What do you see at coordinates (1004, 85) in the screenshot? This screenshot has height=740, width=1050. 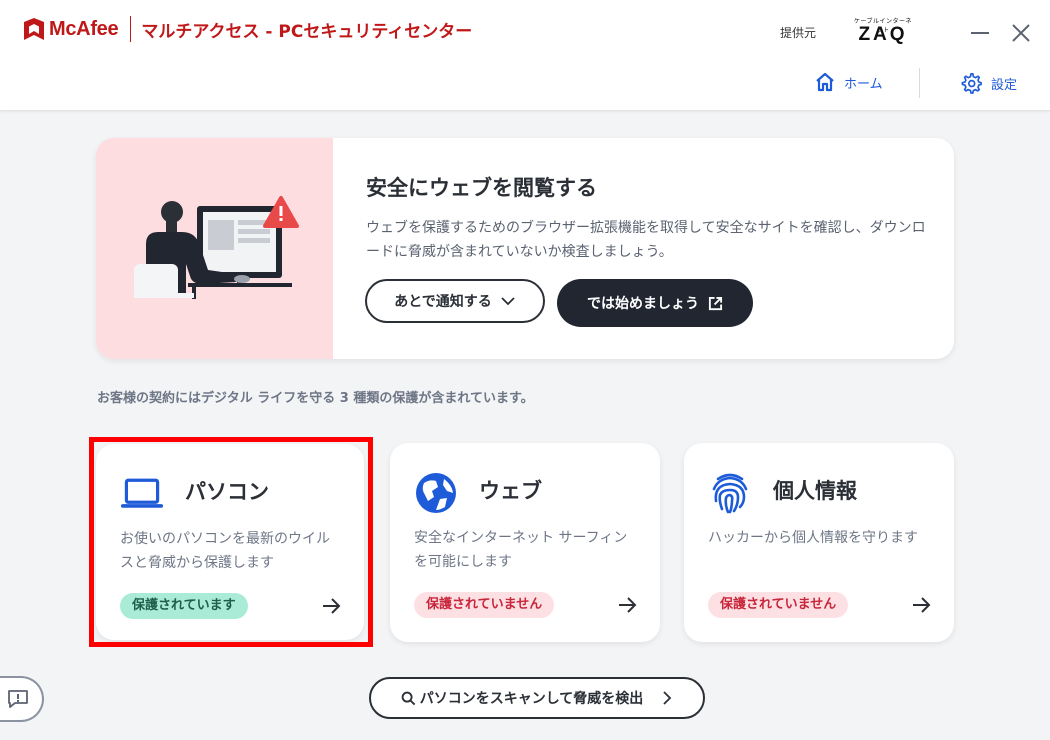 I see `nav-settings-label: 設定` at bounding box center [1004, 85].